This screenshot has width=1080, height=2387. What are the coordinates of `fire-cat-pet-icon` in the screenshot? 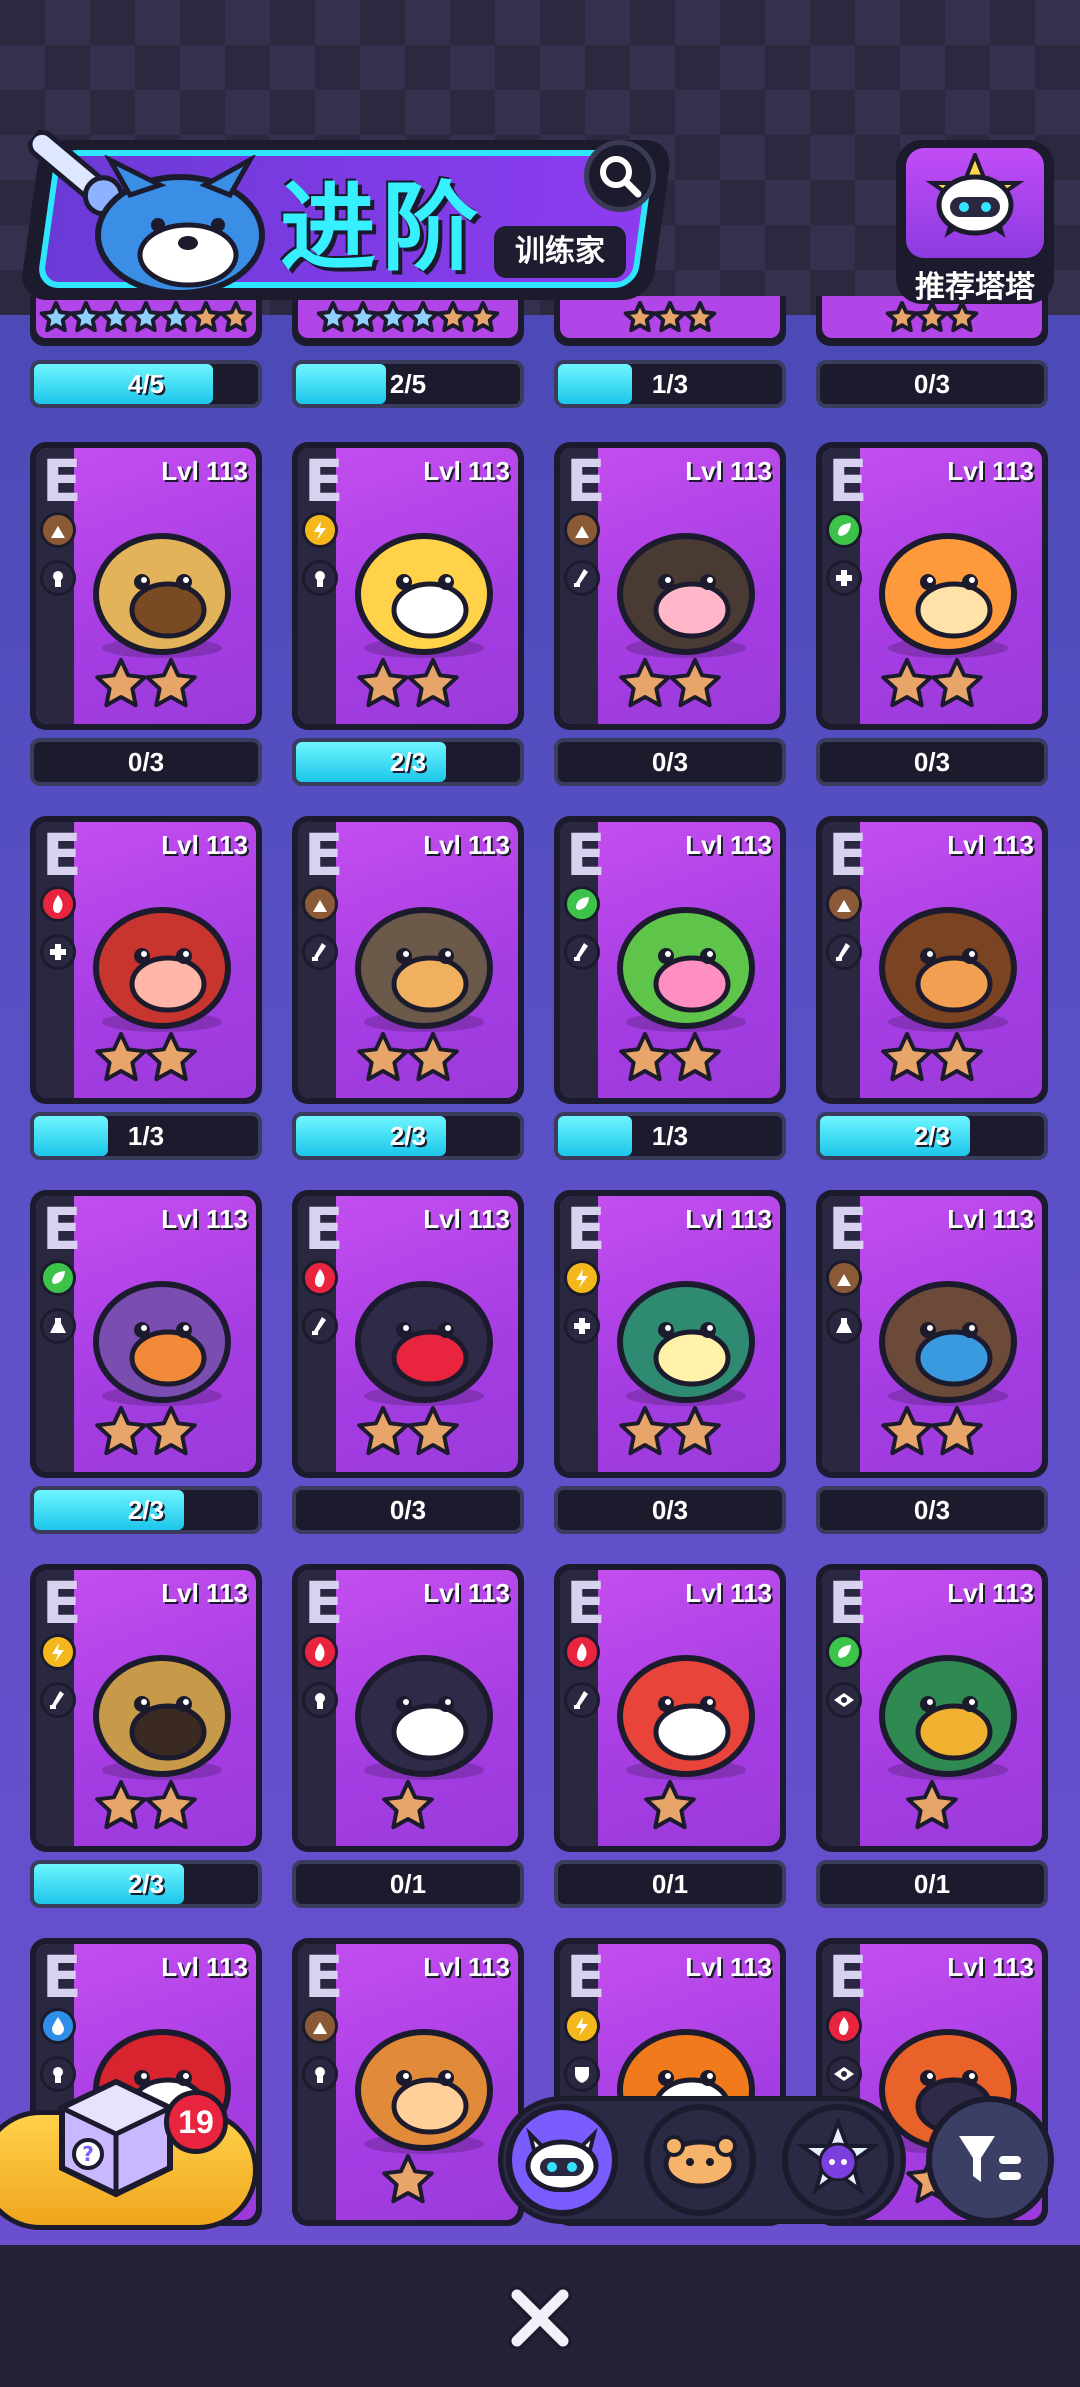 It's located at (424, 1332).